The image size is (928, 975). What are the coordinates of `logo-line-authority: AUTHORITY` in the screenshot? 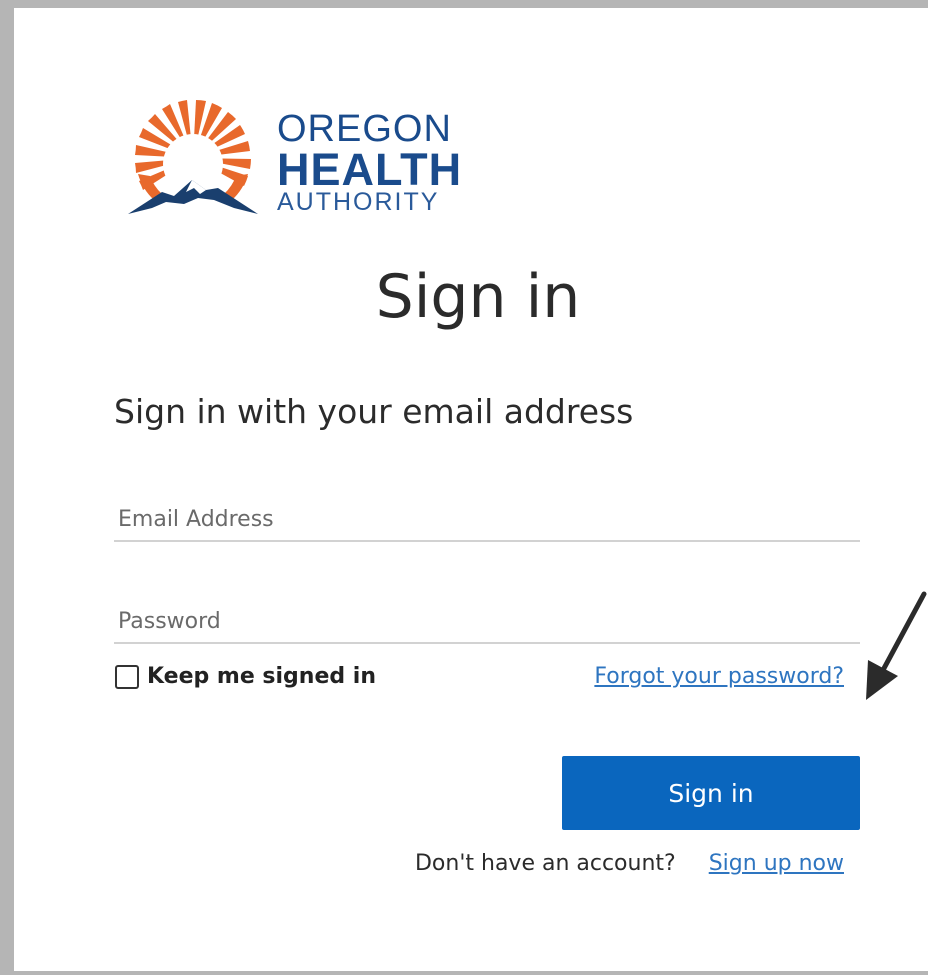 It's located at (358, 202).